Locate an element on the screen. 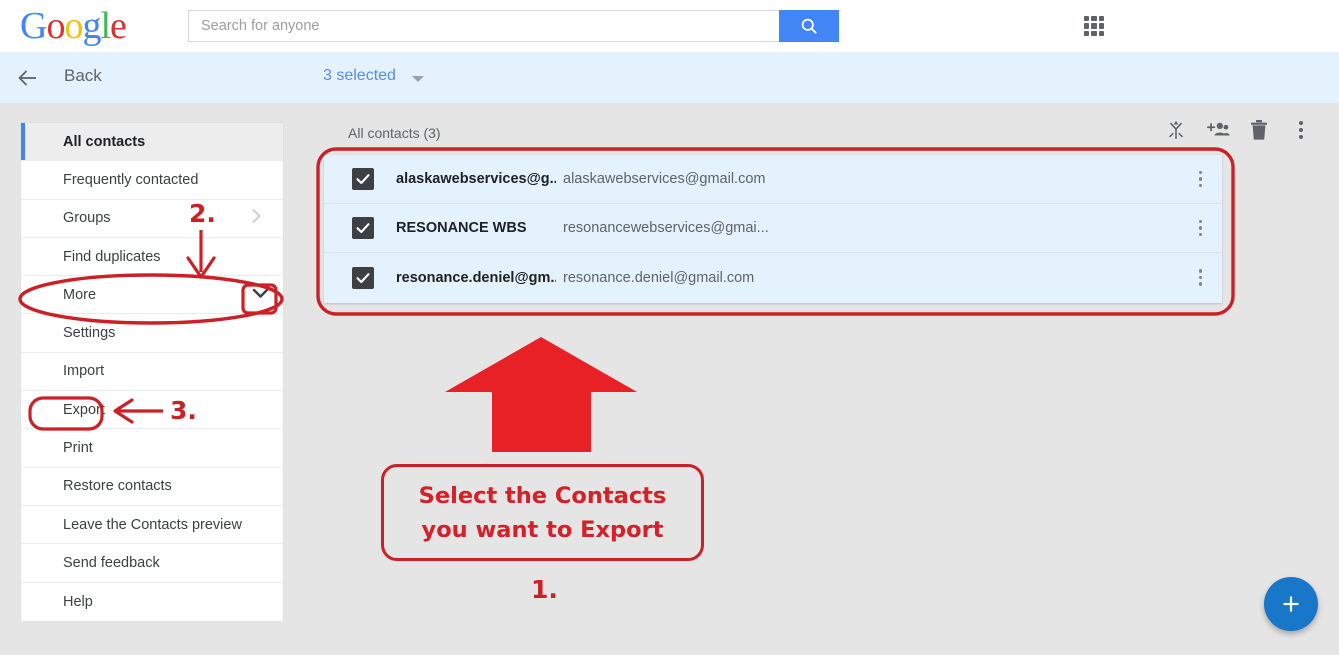 The height and width of the screenshot is (655, 1339). caret-down-icon is located at coordinates (418, 79).